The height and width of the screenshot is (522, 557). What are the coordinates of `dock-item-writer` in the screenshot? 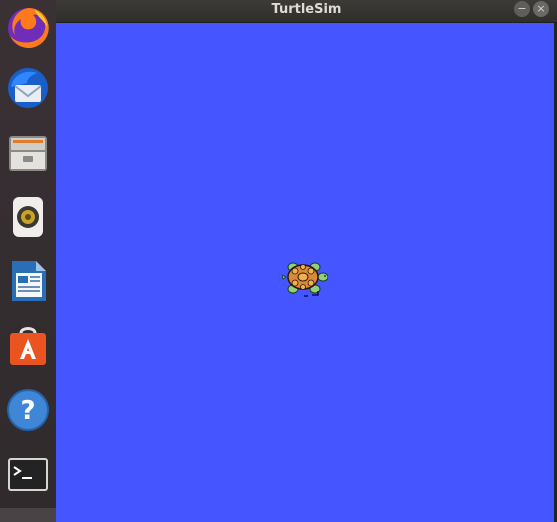 It's located at (28, 280).